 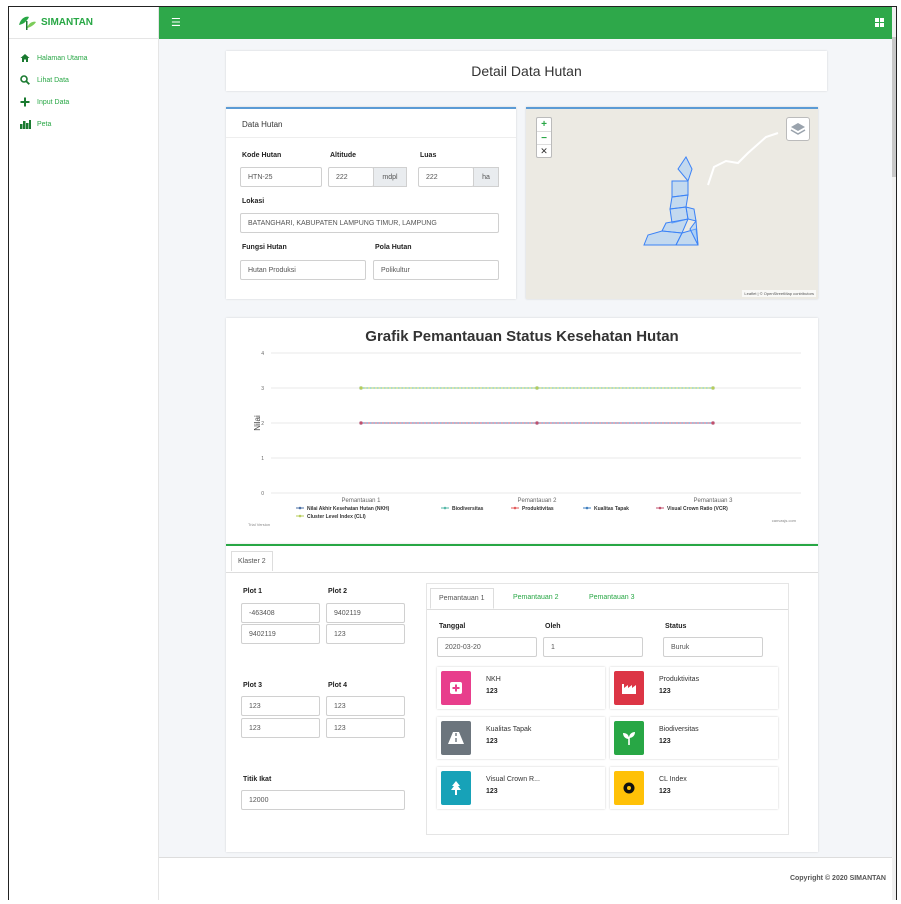 I want to click on plot1-a-field: -463408, so click(x=280, y=613).